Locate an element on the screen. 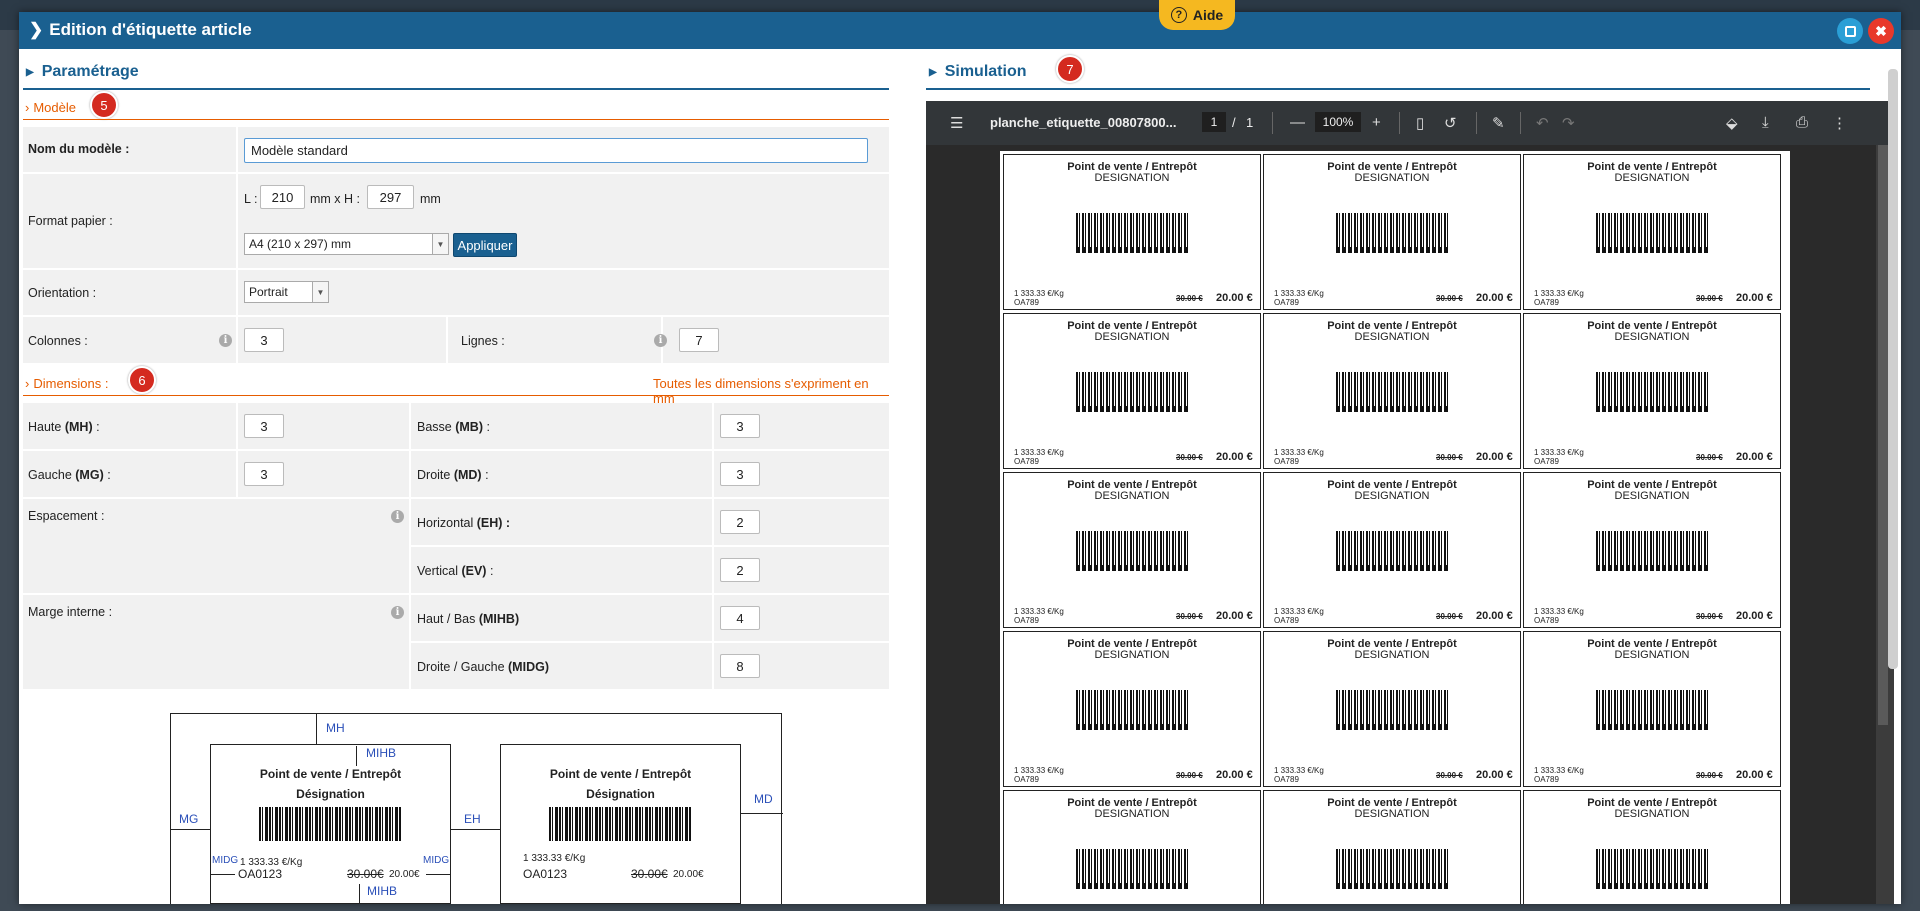 The height and width of the screenshot is (911, 1920). maximize-button is located at coordinates (1850, 31).